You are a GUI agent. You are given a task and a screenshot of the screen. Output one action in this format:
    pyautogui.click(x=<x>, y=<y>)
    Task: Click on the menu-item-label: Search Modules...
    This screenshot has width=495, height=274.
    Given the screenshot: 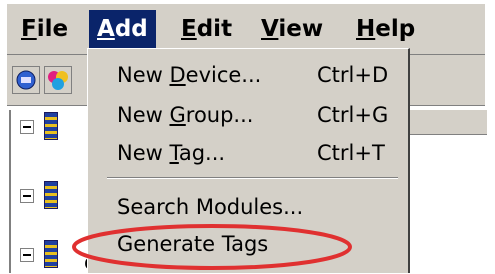 What is the action you would take?
    pyautogui.click(x=210, y=207)
    